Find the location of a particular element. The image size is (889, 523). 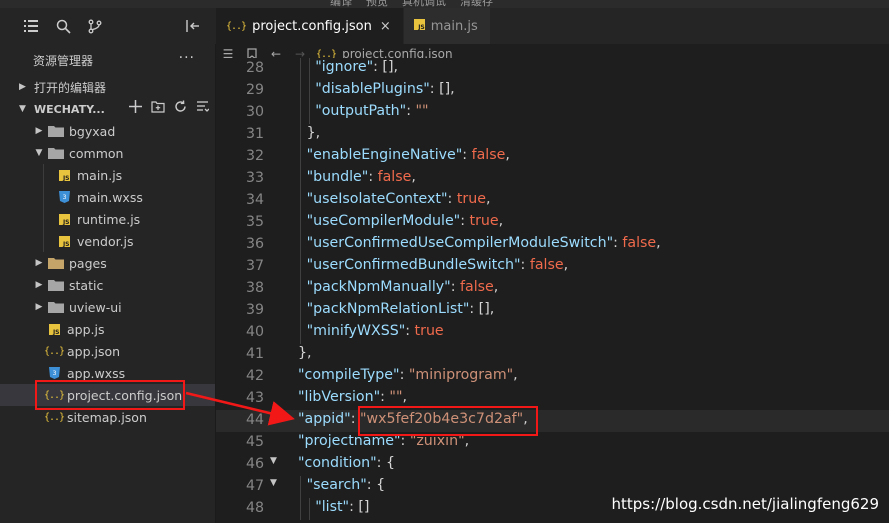

line-number: 28 is located at coordinates (254, 68).